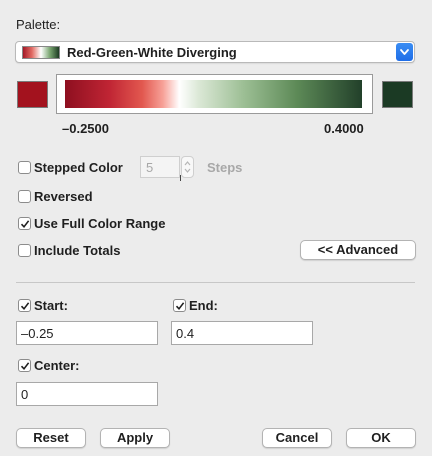  Describe the element at coordinates (225, 167) in the screenshot. I see `steps-label: Steps` at that location.